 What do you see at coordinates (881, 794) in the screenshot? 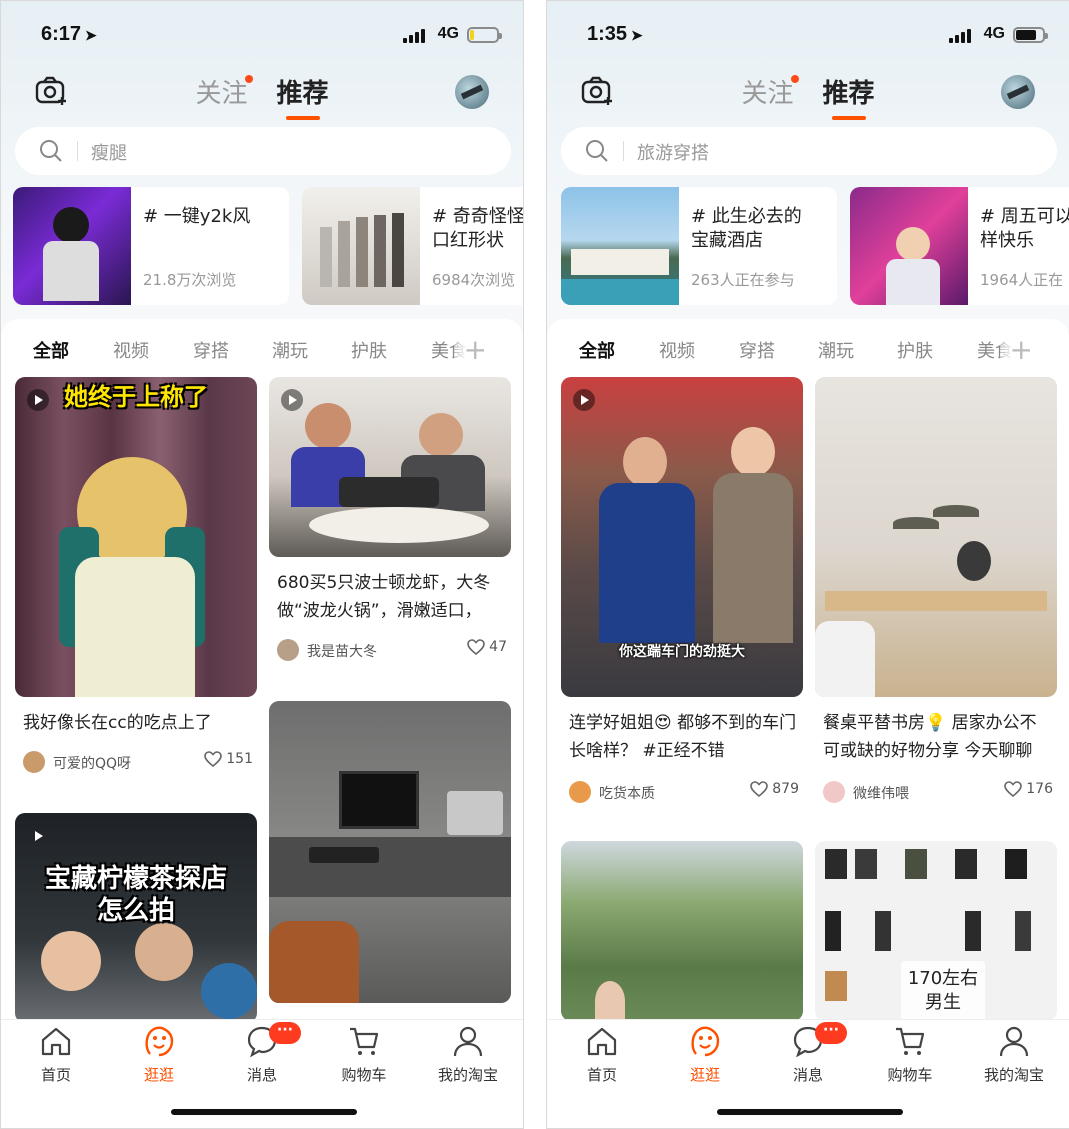
I see `author-name: 微维伟喂` at bounding box center [881, 794].